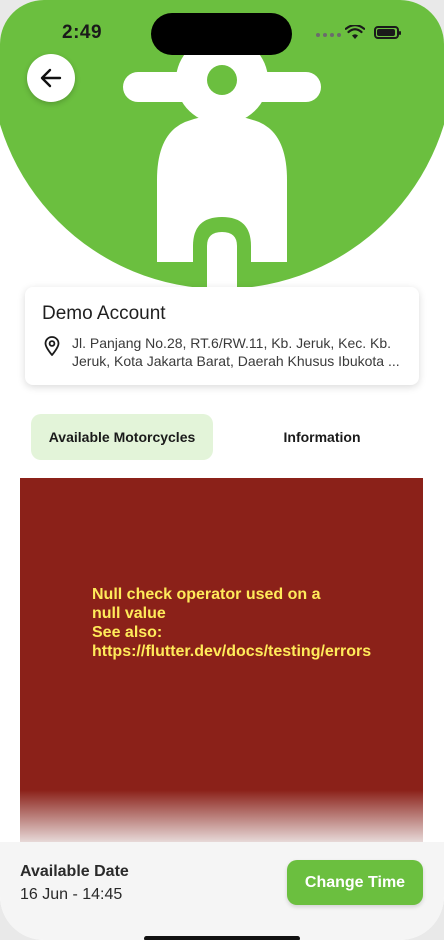 Image resolution: width=444 pixels, height=940 pixels. Describe the element at coordinates (104, 313) in the screenshot. I see `account-name: Demo Account` at that location.